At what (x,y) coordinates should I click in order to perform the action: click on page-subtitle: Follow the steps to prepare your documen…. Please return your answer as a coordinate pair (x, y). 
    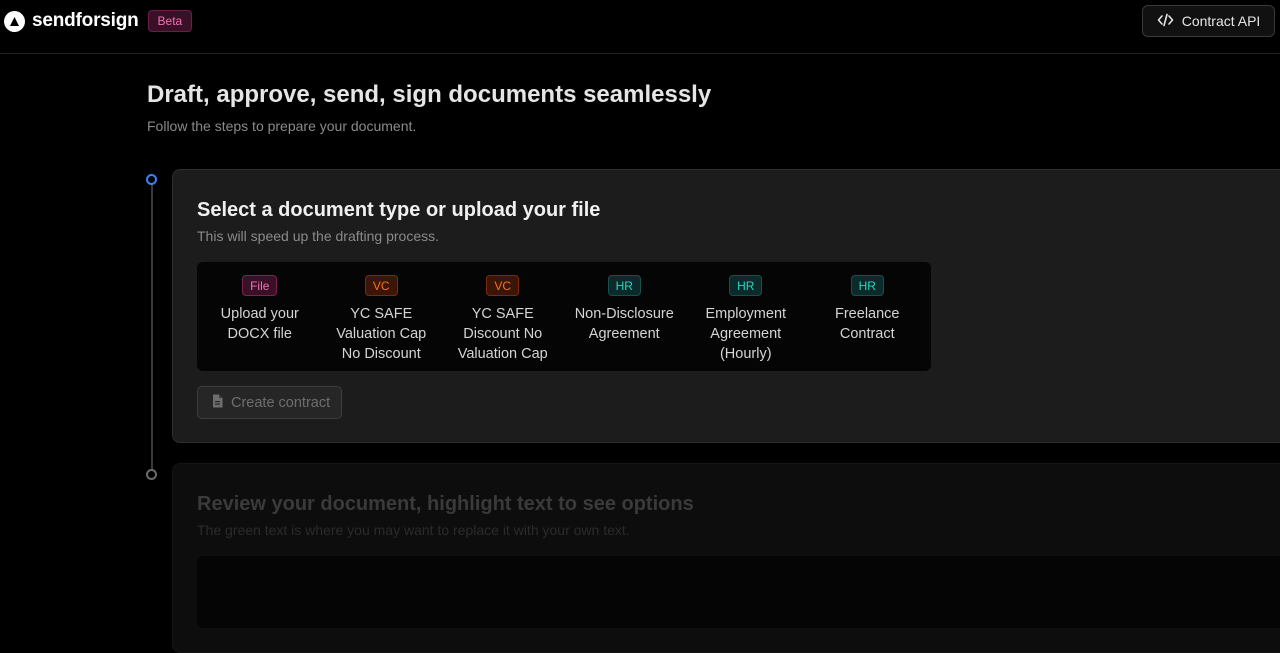
    Looking at the image, I should click on (282, 126).